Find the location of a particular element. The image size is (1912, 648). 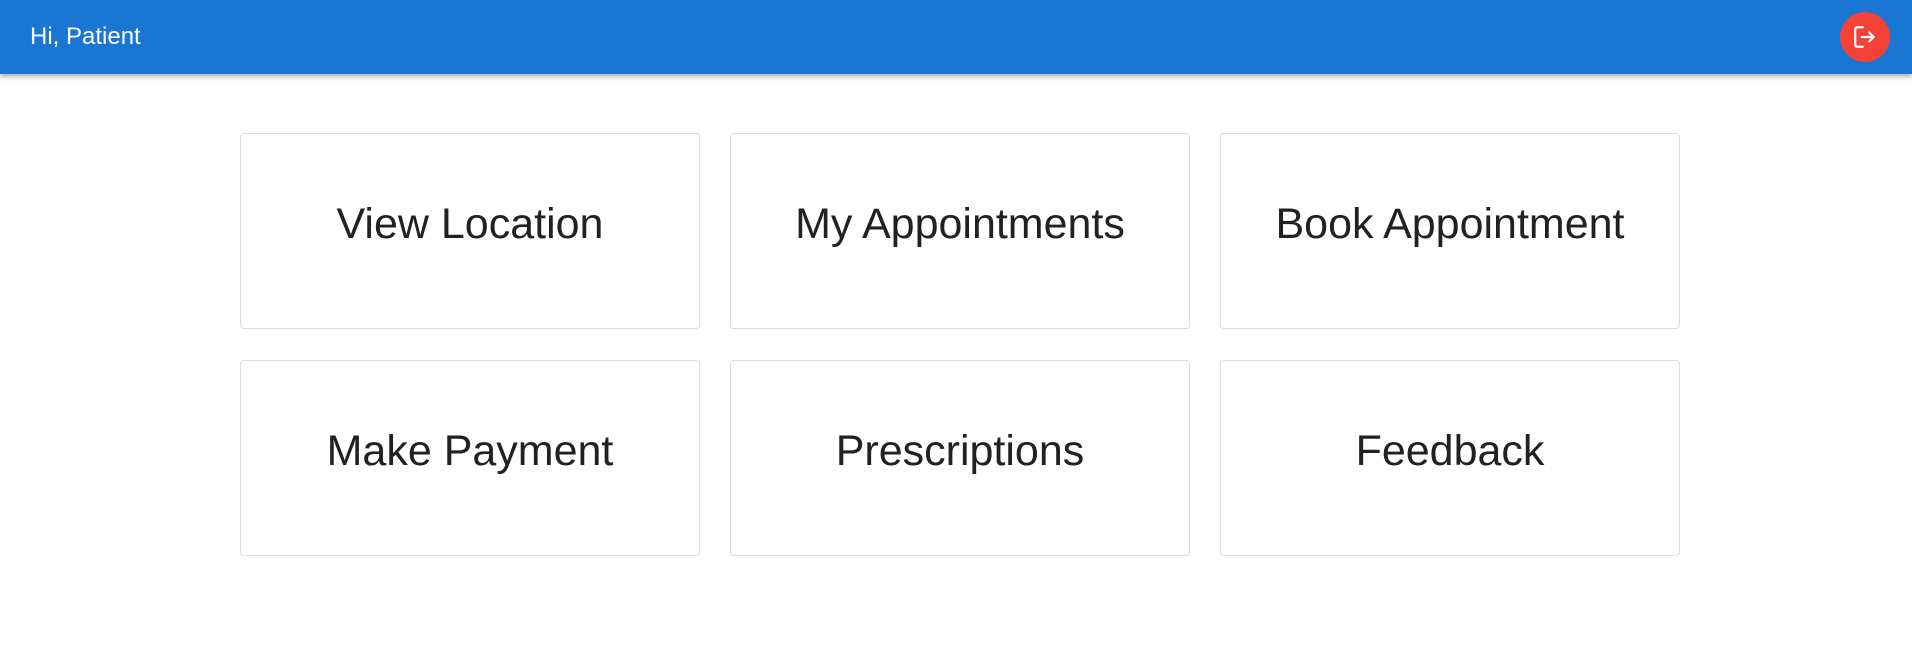

book-appointment-card: Book Appointment is located at coordinates (1450, 231).